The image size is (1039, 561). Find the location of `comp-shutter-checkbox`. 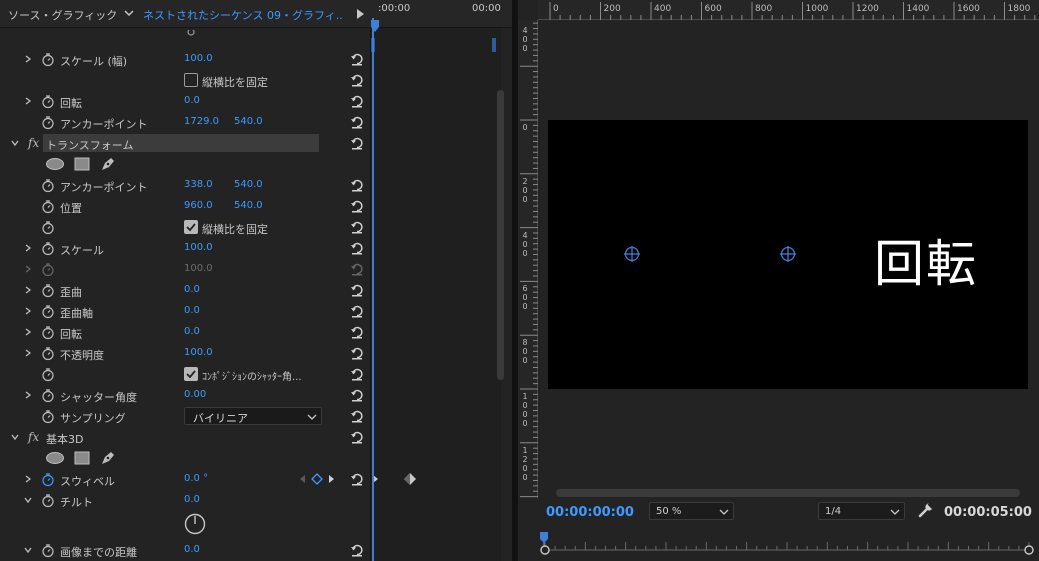

comp-shutter-checkbox is located at coordinates (191, 374).